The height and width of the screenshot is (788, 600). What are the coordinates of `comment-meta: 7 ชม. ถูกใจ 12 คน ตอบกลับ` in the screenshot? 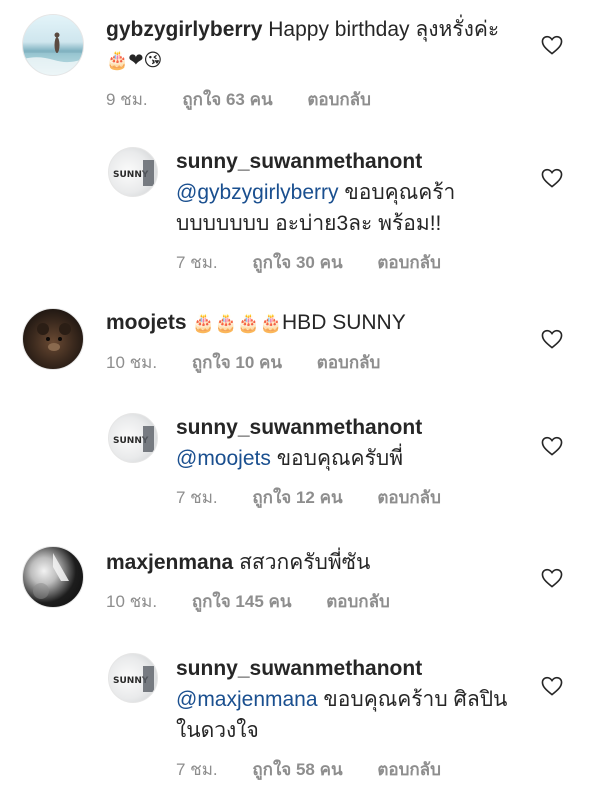 It's located at (323, 497).